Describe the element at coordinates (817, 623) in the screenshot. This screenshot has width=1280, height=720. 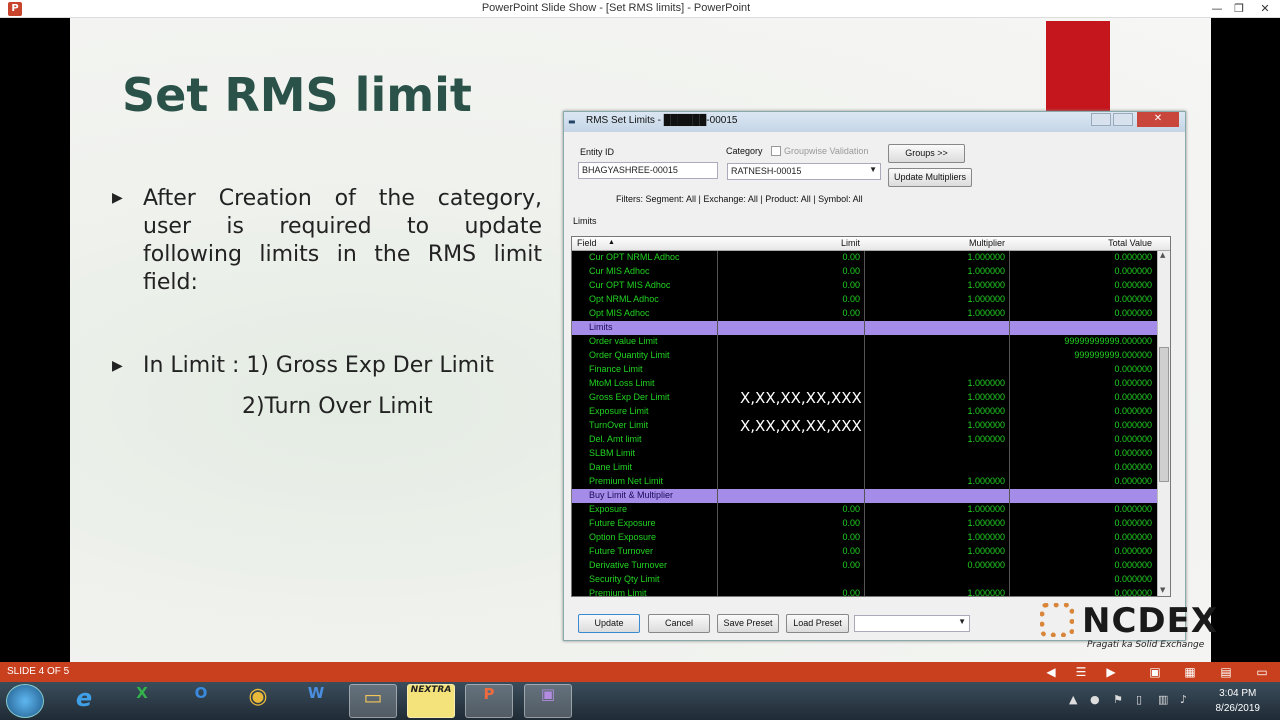
I see `load-preset-button: Load Preset` at that location.